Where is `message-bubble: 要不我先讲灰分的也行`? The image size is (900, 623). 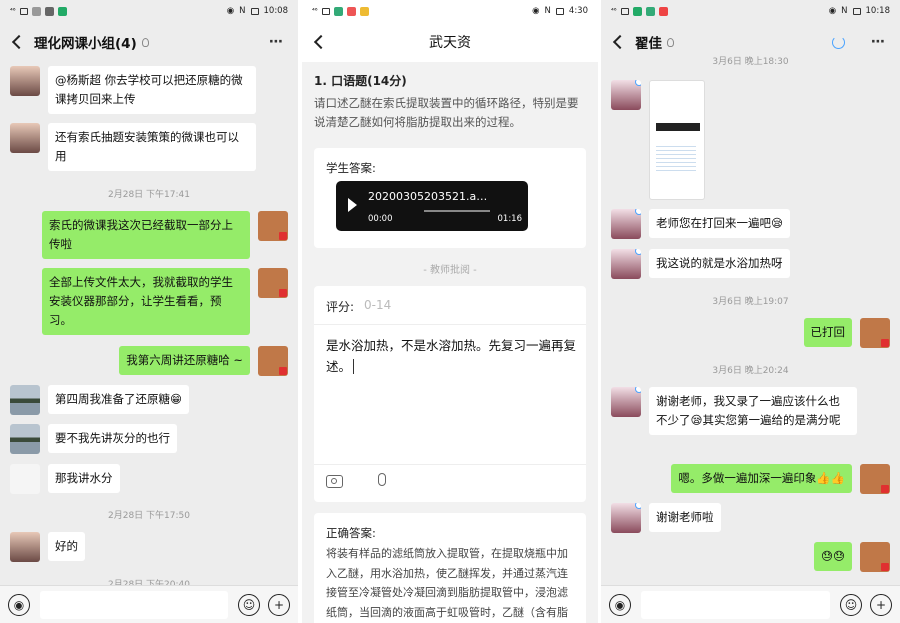 message-bubble: 要不我先讲灰分的也行 is located at coordinates (112, 438).